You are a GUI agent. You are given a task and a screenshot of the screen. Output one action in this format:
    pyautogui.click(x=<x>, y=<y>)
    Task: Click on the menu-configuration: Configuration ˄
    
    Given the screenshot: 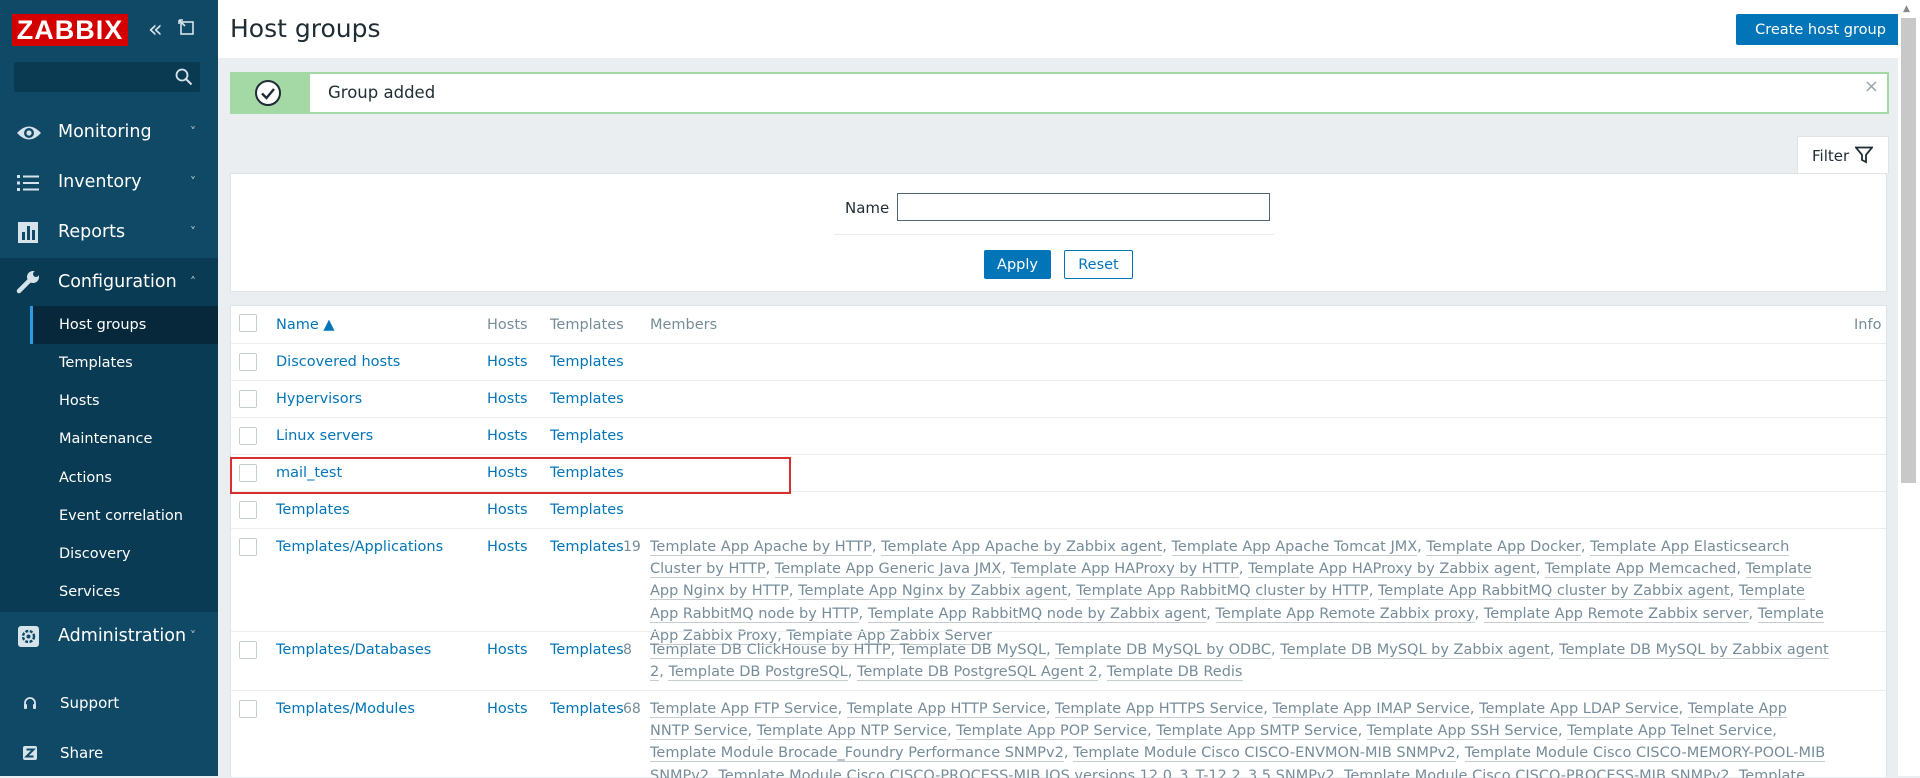 What is the action you would take?
    pyautogui.click(x=109, y=283)
    